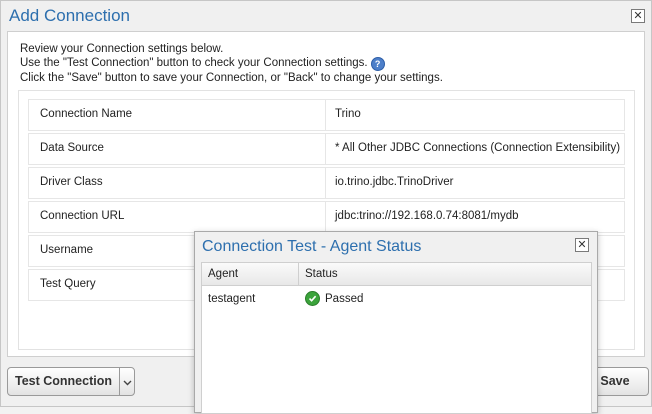 The width and height of the screenshot is (652, 414). What do you see at coordinates (312, 298) in the screenshot?
I see `check-circle-icon` at bounding box center [312, 298].